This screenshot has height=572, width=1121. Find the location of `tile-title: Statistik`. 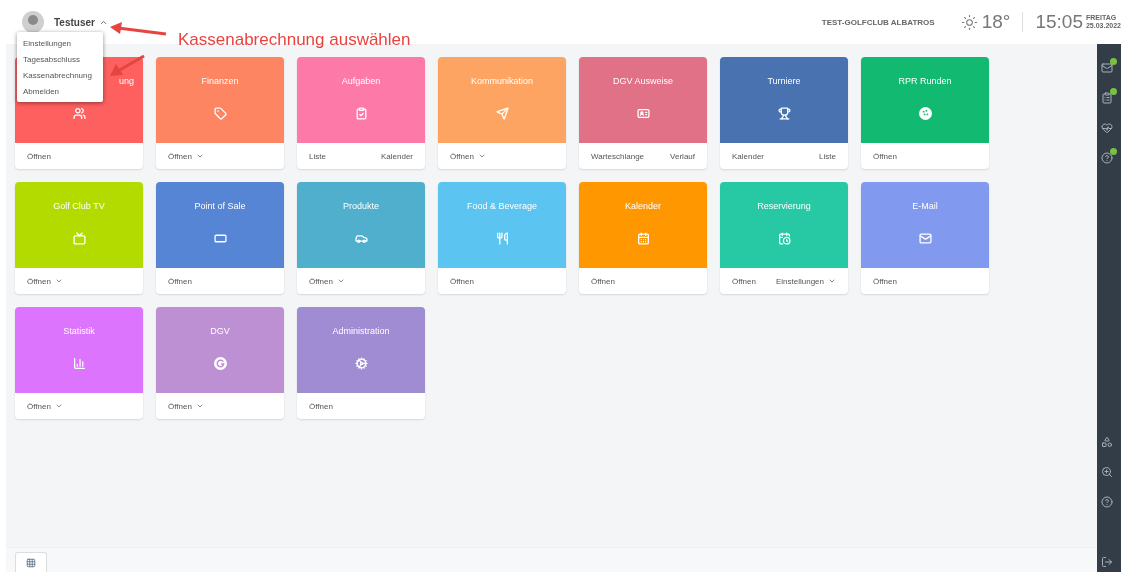

tile-title: Statistik is located at coordinates (79, 331).